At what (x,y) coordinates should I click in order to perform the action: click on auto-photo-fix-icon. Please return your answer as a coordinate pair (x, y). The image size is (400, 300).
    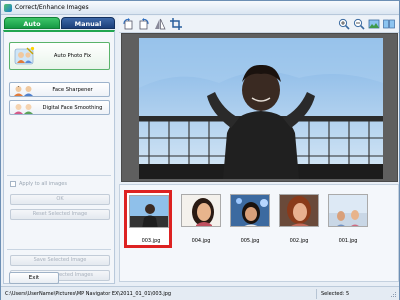
    Looking at the image, I should click on (24, 56).